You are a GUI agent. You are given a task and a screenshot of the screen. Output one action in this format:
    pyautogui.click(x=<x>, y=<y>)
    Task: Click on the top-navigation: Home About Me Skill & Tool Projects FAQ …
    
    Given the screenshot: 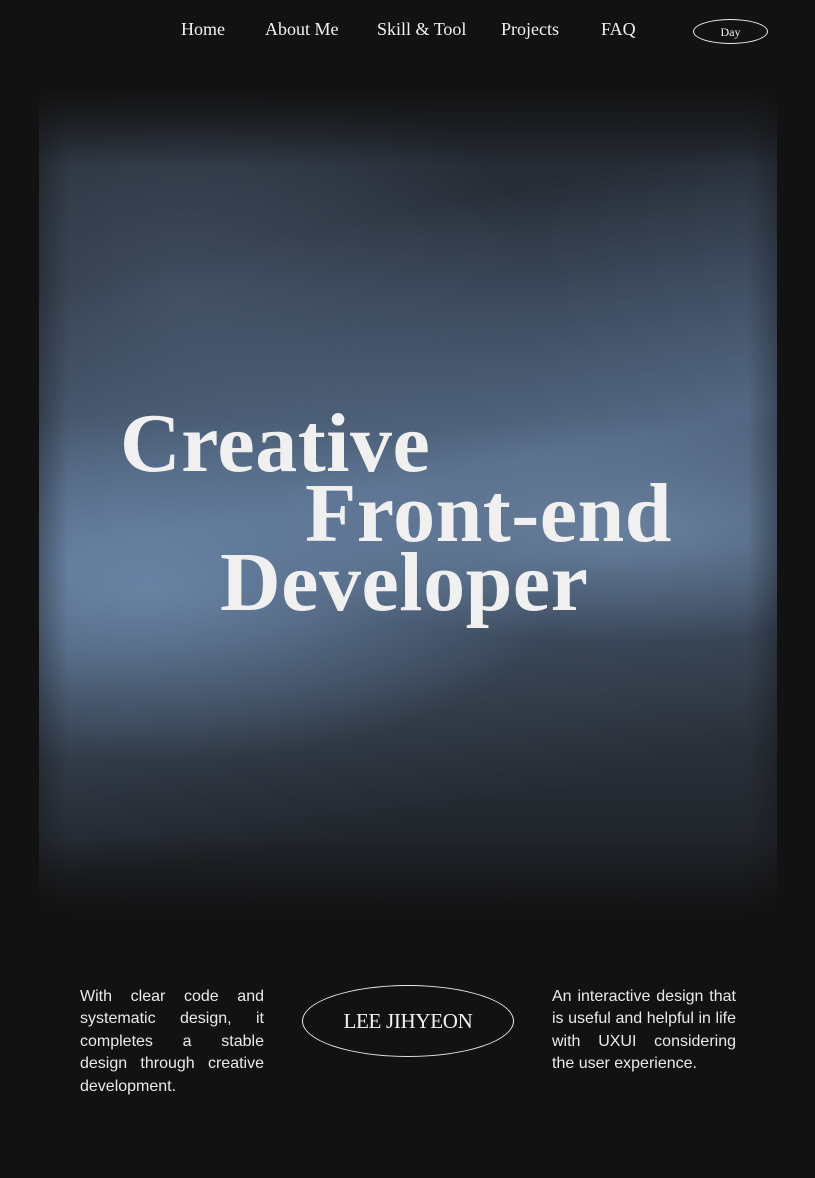 What is the action you would take?
    pyautogui.click(x=407, y=30)
    